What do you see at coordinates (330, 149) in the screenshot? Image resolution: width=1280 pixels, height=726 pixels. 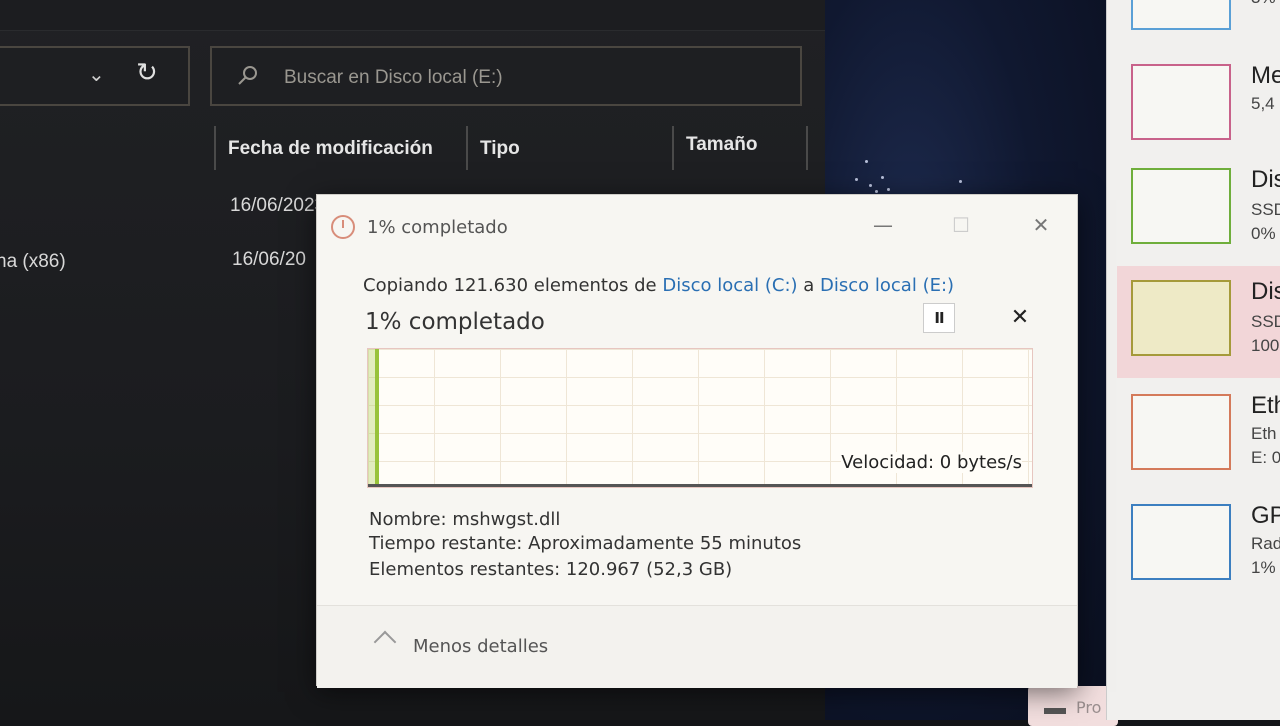 I see `column-header-date: Fecha de modificación` at bounding box center [330, 149].